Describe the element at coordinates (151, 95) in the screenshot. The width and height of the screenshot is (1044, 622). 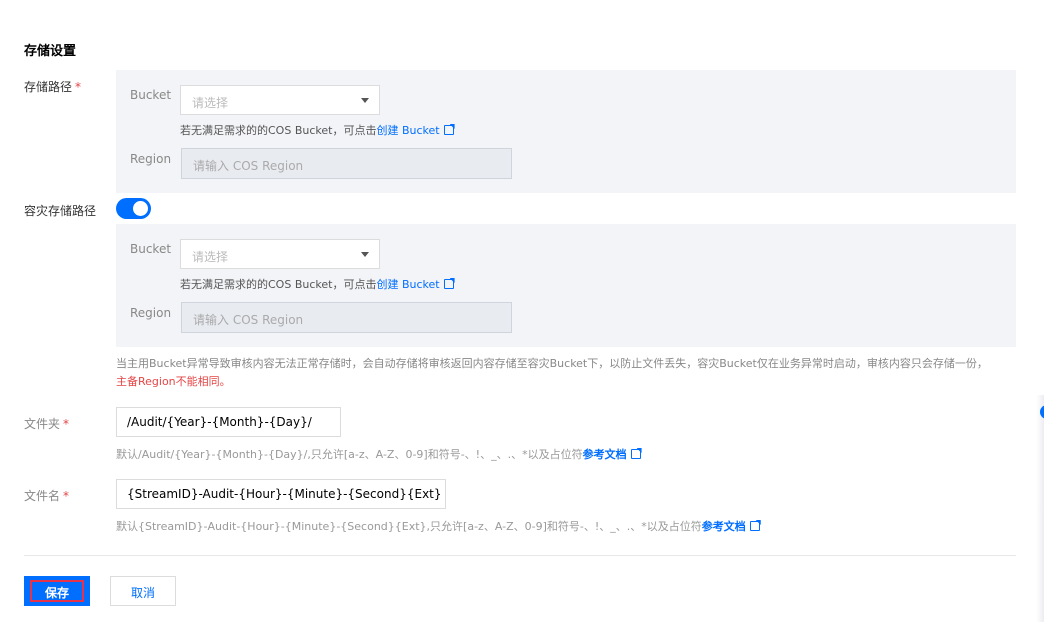
I see `bucket-label: Bucket` at that location.